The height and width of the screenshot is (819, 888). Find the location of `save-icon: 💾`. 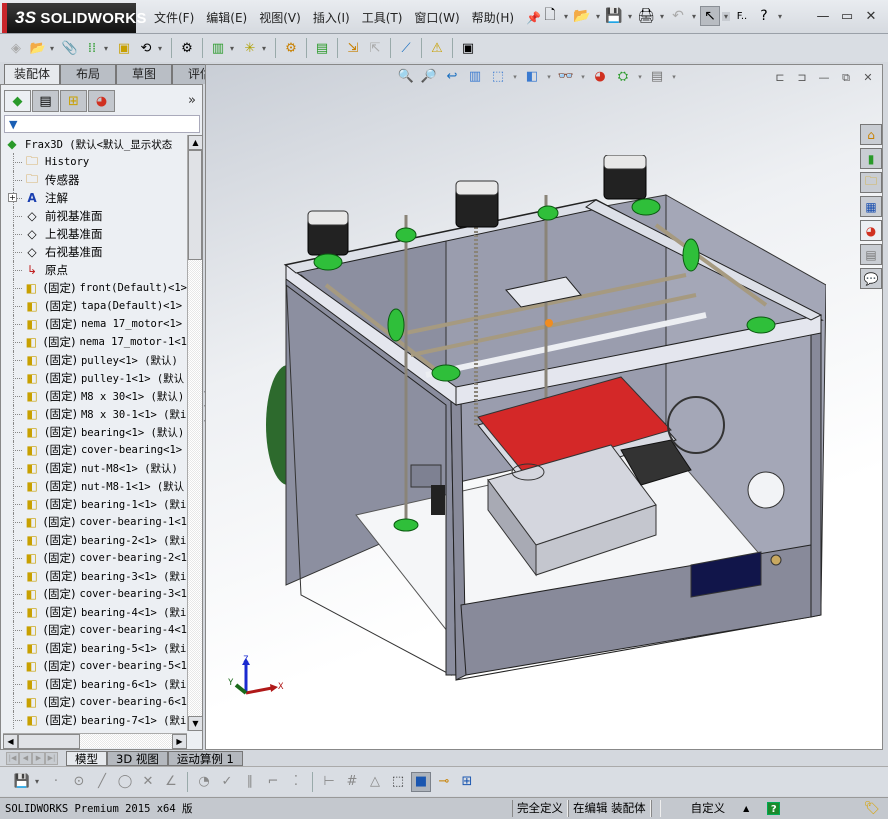

save-icon: 💾 is located at coordinates (22, 782).